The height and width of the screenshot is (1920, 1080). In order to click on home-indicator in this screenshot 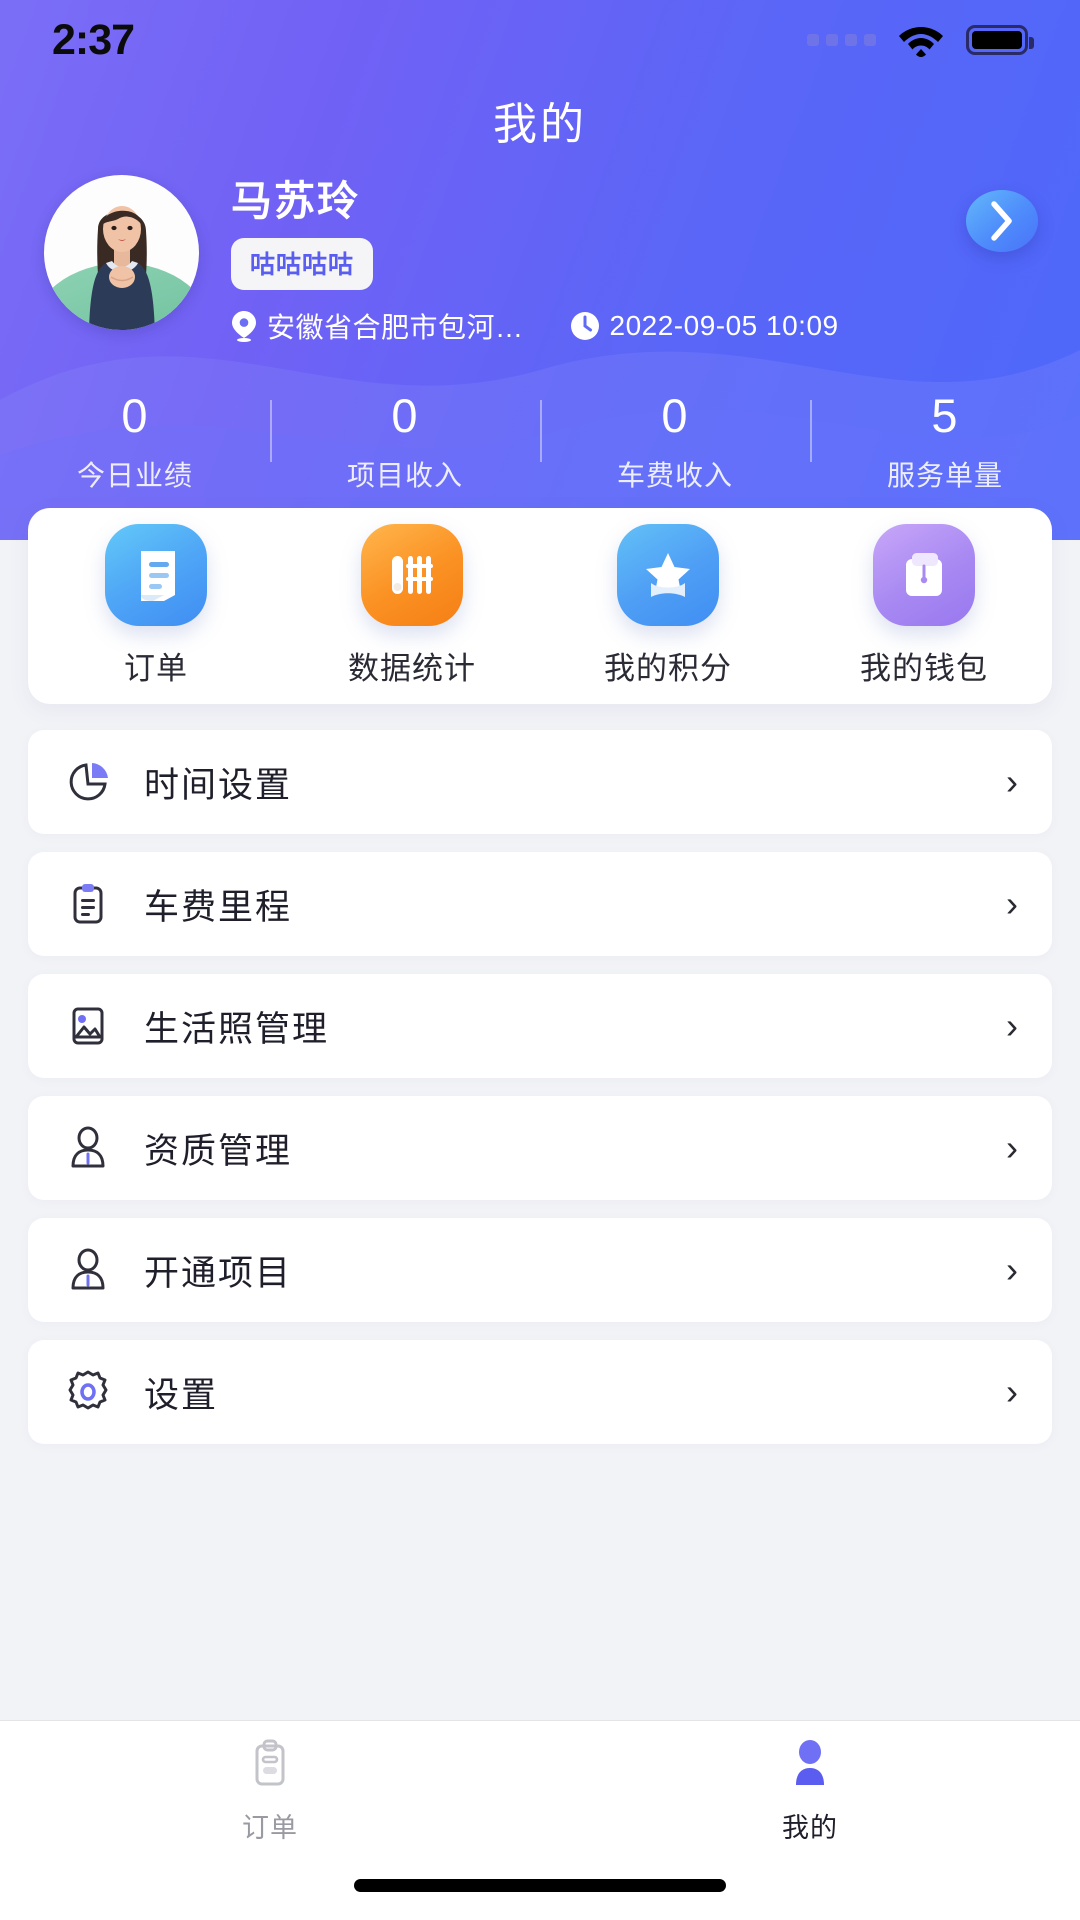, I will do `click(540, 1885)`.